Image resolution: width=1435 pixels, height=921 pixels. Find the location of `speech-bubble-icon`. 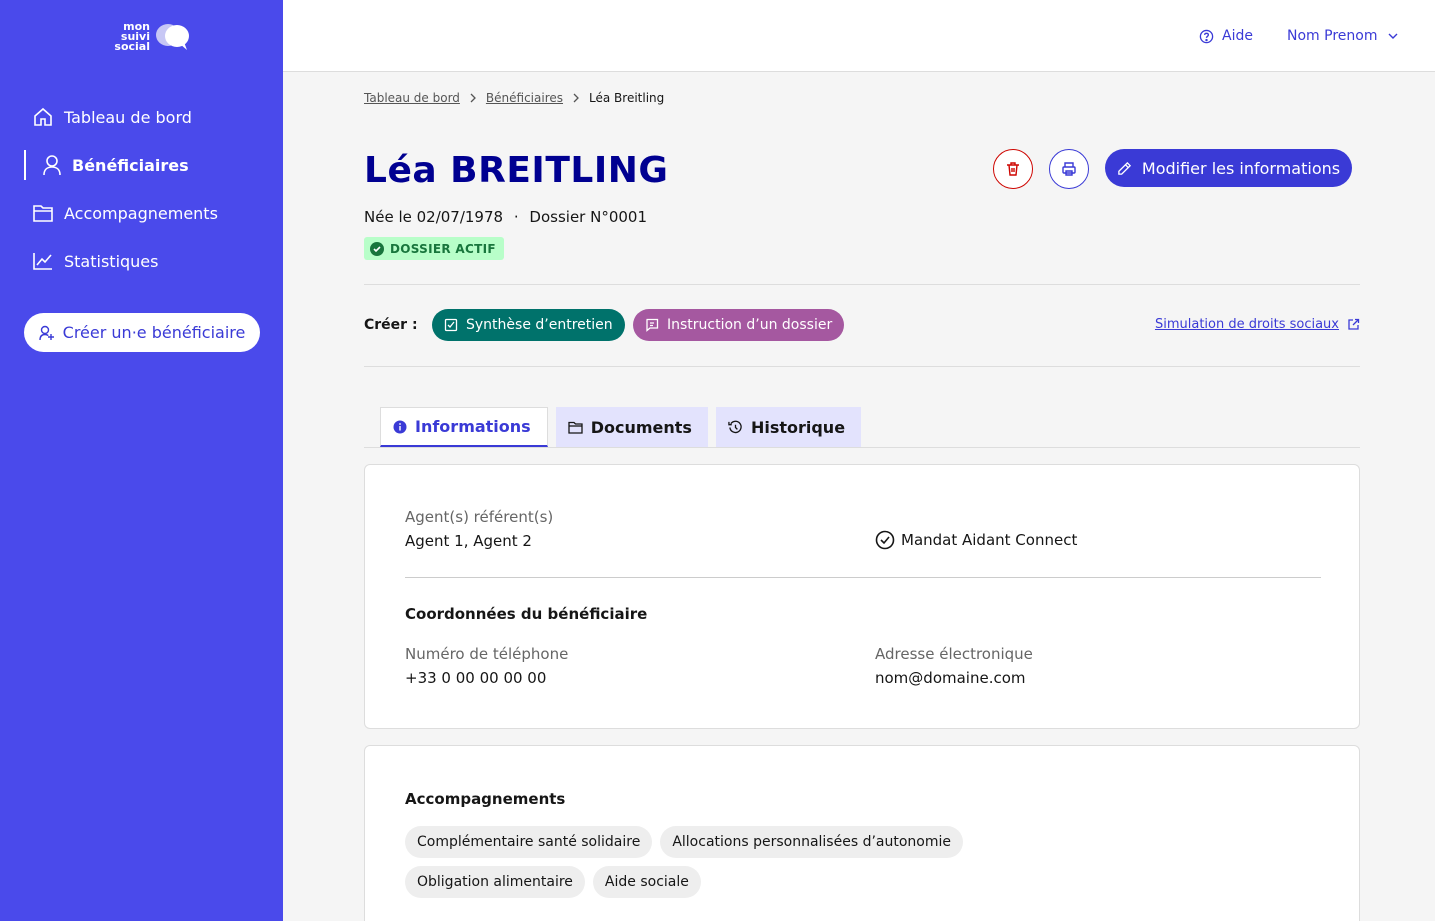

speech-bubble-icon is located at coordinates (172, 37).